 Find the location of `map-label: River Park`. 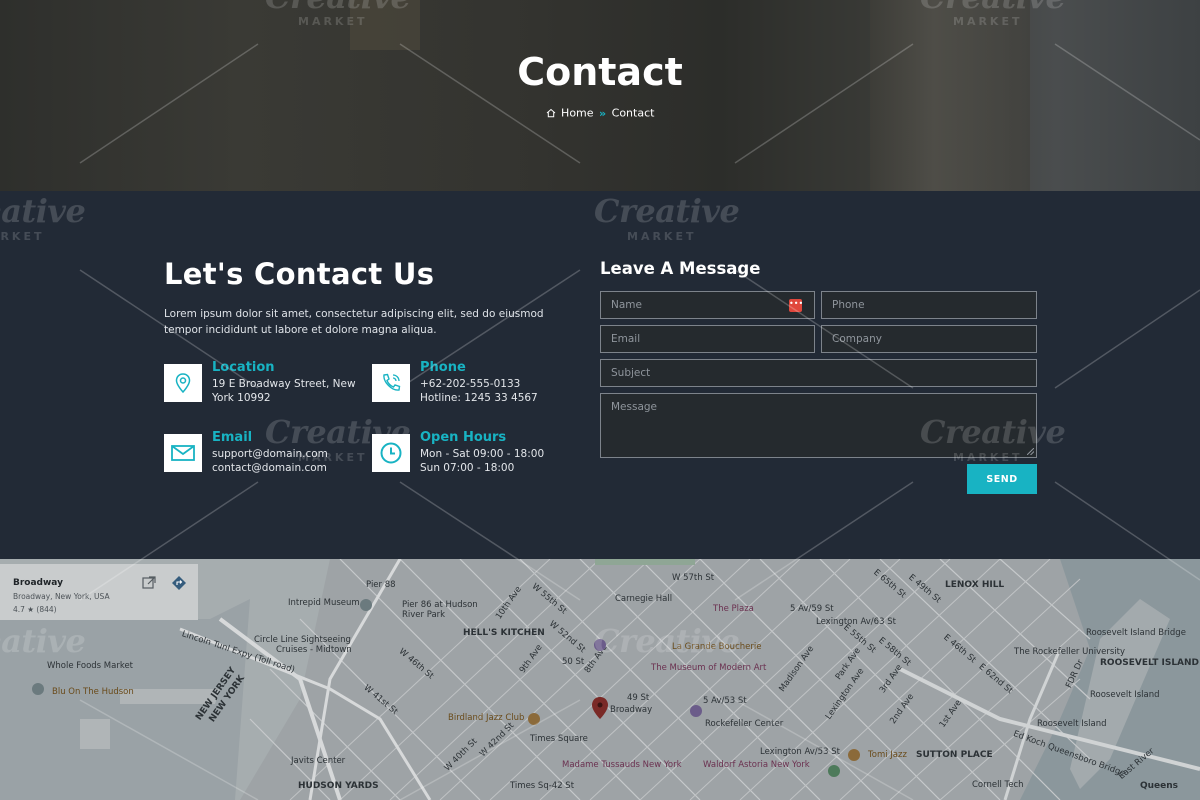

map-label: River Park is located at coordinates (424, 615).